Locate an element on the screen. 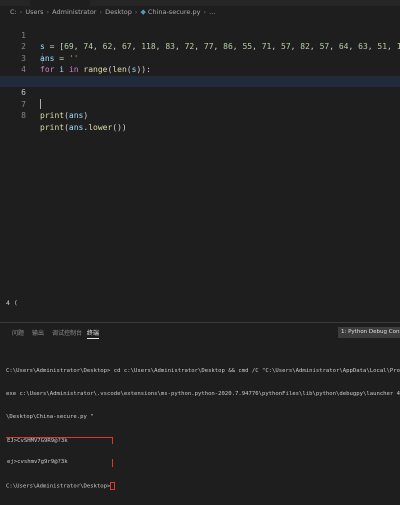  run-output-fragment: 4 ( is located at coordinates (12, 303).